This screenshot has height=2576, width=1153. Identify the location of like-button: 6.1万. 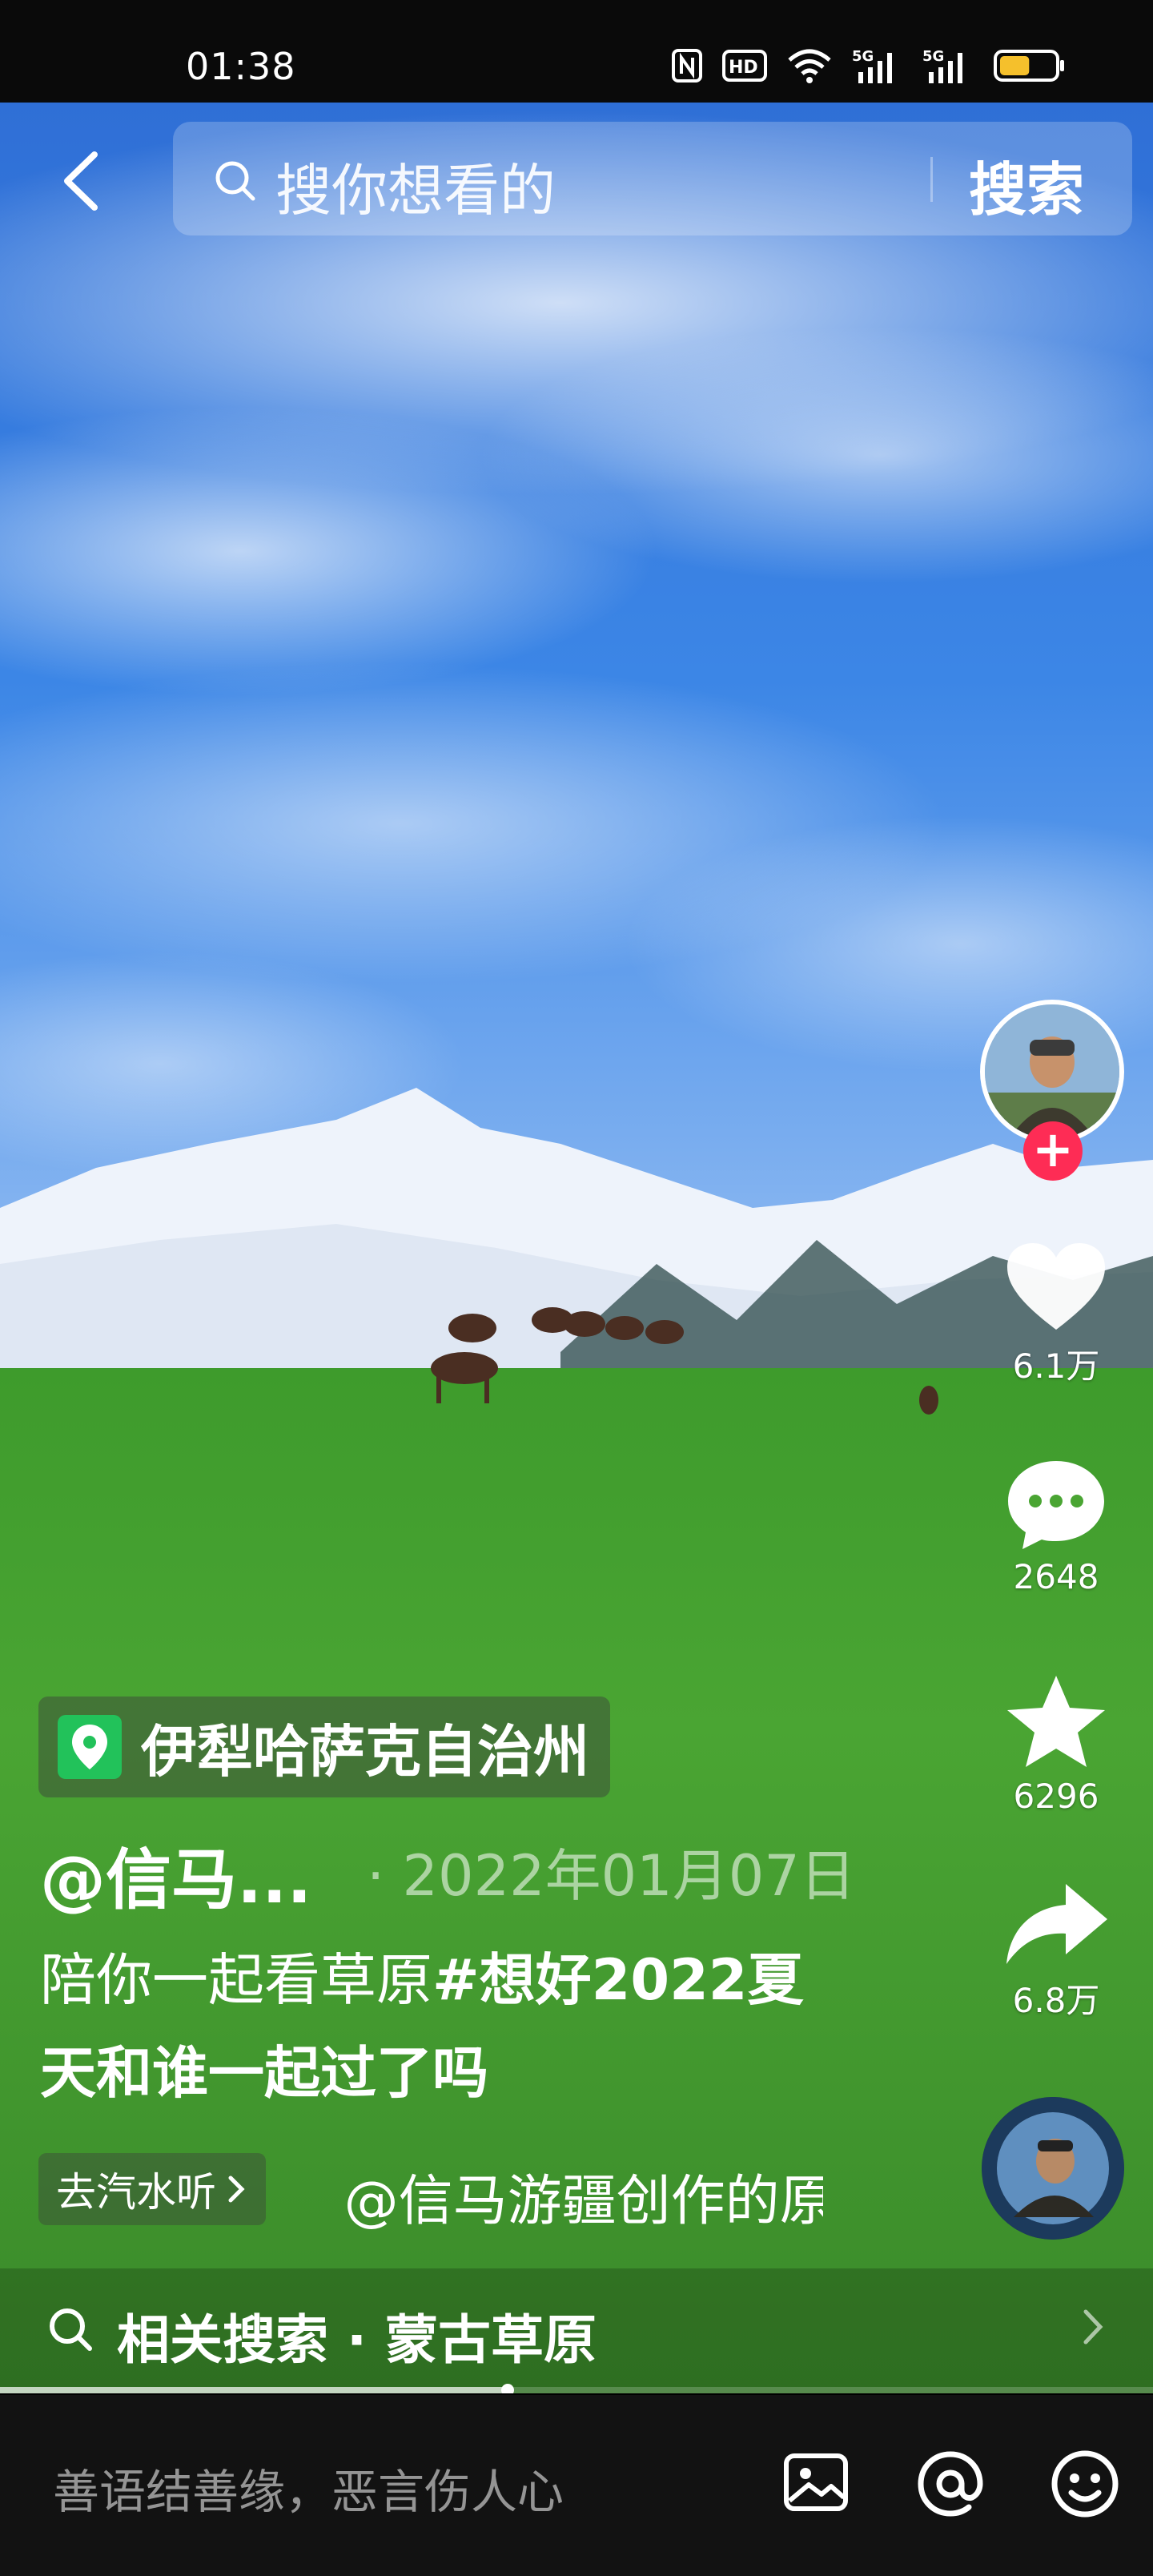
(1056, 1314).